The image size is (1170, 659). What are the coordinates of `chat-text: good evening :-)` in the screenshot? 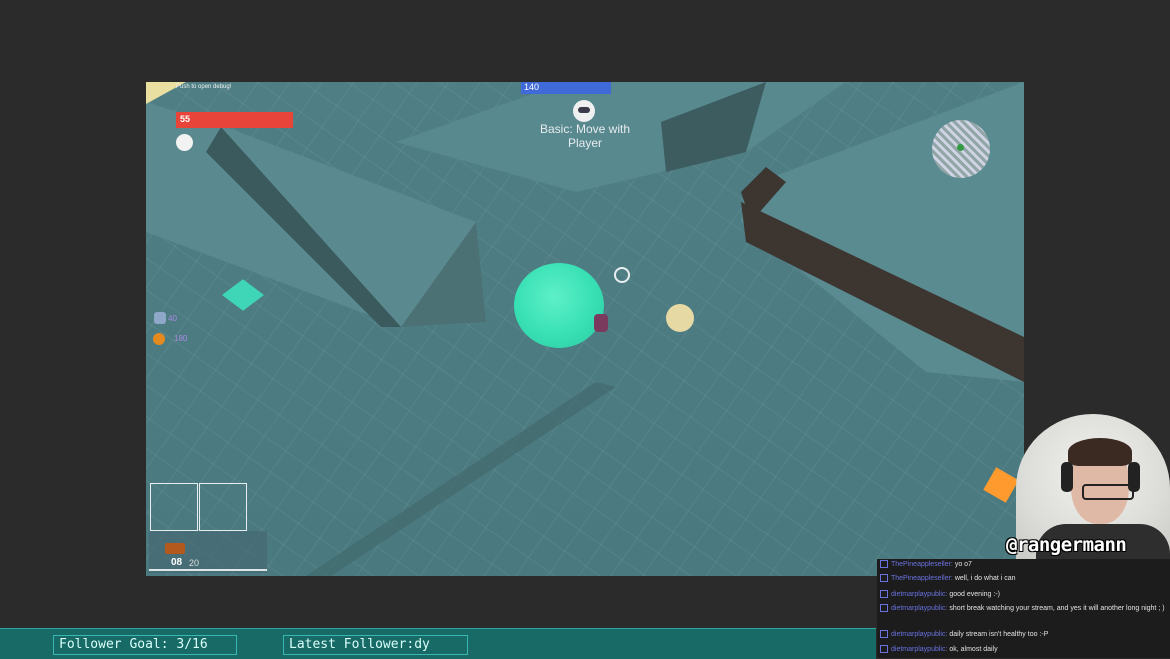 It's located at (974, 594).